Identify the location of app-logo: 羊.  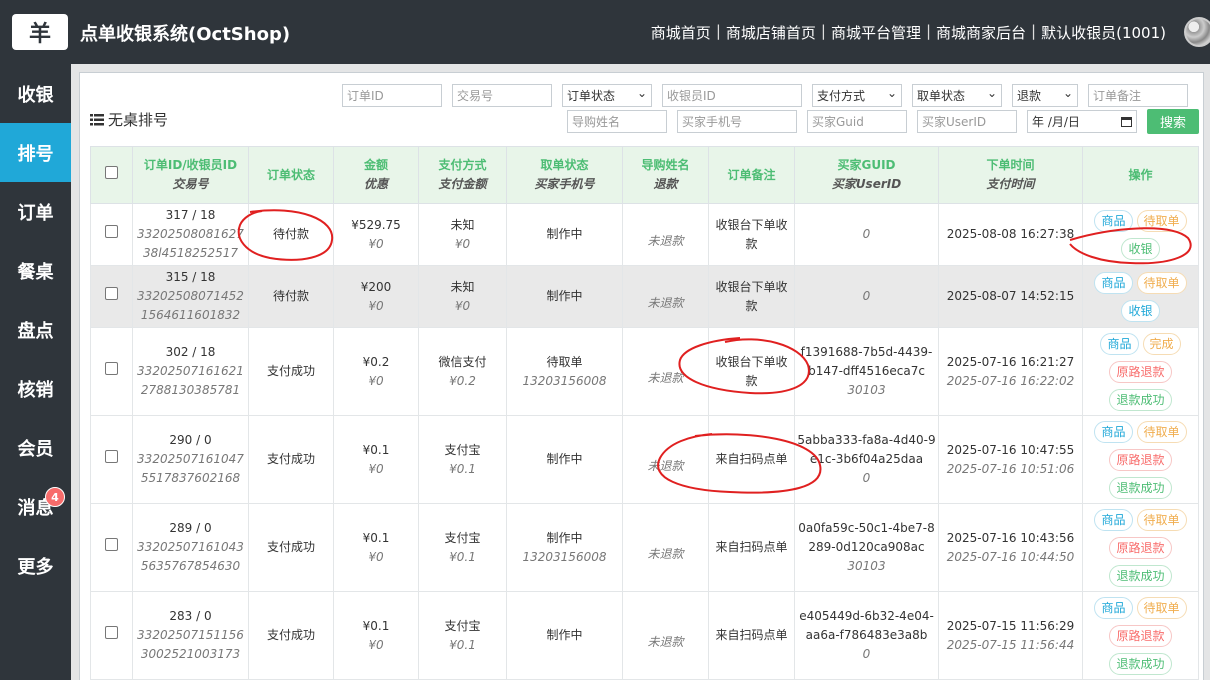
(40, 32).